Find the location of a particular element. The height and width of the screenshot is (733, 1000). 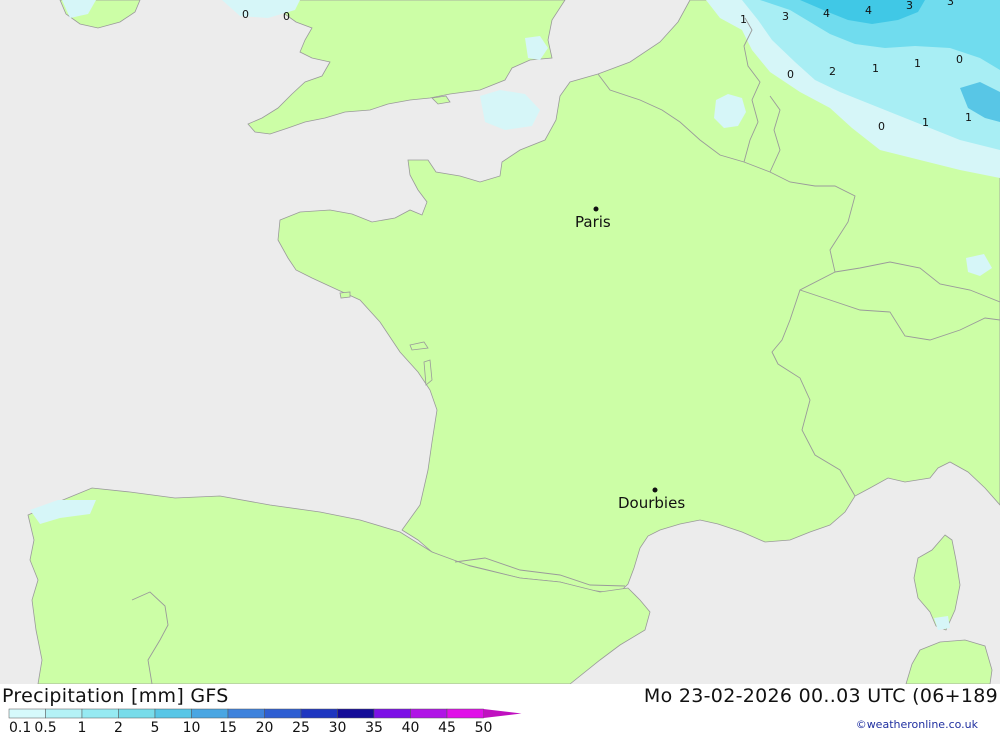

legend-label: 1 is located at coordinates (82, 726).